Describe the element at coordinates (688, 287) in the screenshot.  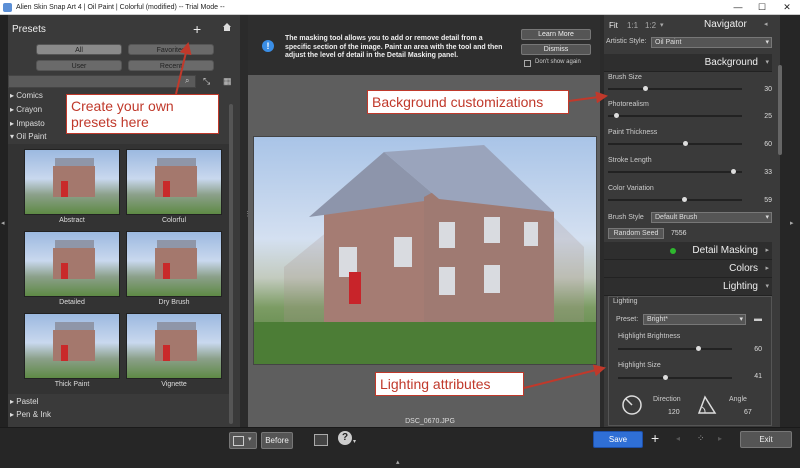
I see `lighting-section-header: Lighting ▾` at that location.